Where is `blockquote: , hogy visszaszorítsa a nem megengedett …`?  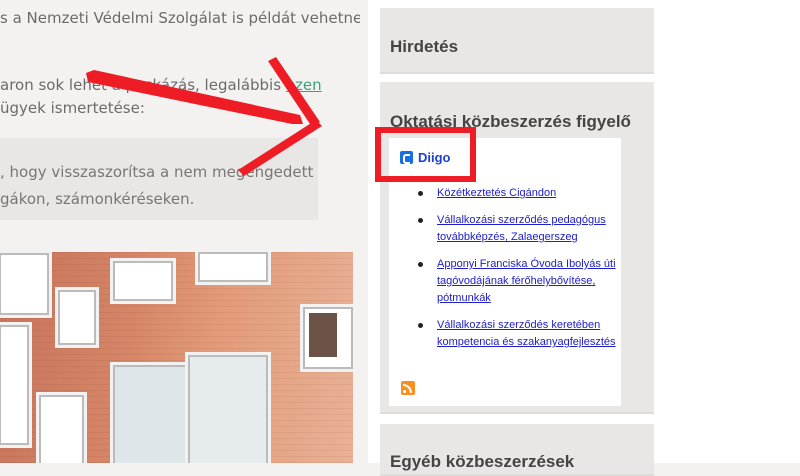 blockquote: , hogy visszaszorítsa a nem megengedett … is located at coordinates (159, 179).